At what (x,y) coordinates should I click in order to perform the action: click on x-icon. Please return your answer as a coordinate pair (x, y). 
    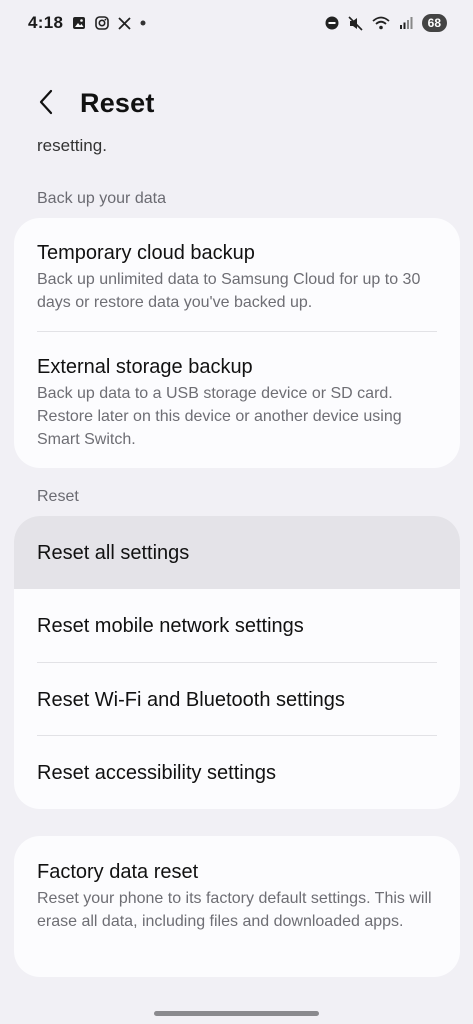
    Looking at the image, I should click on (124, 23).